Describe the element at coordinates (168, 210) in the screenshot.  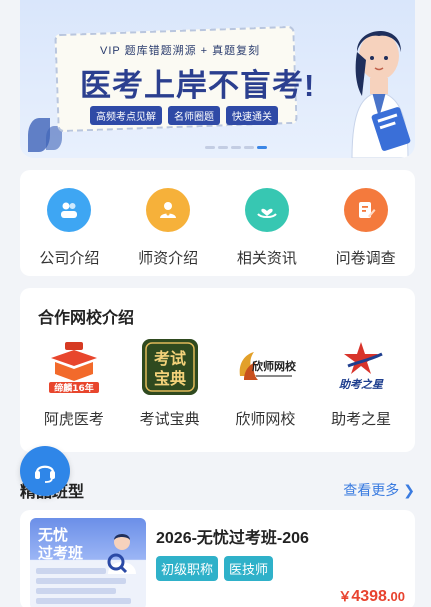
I see `teachers-icon` at that location.